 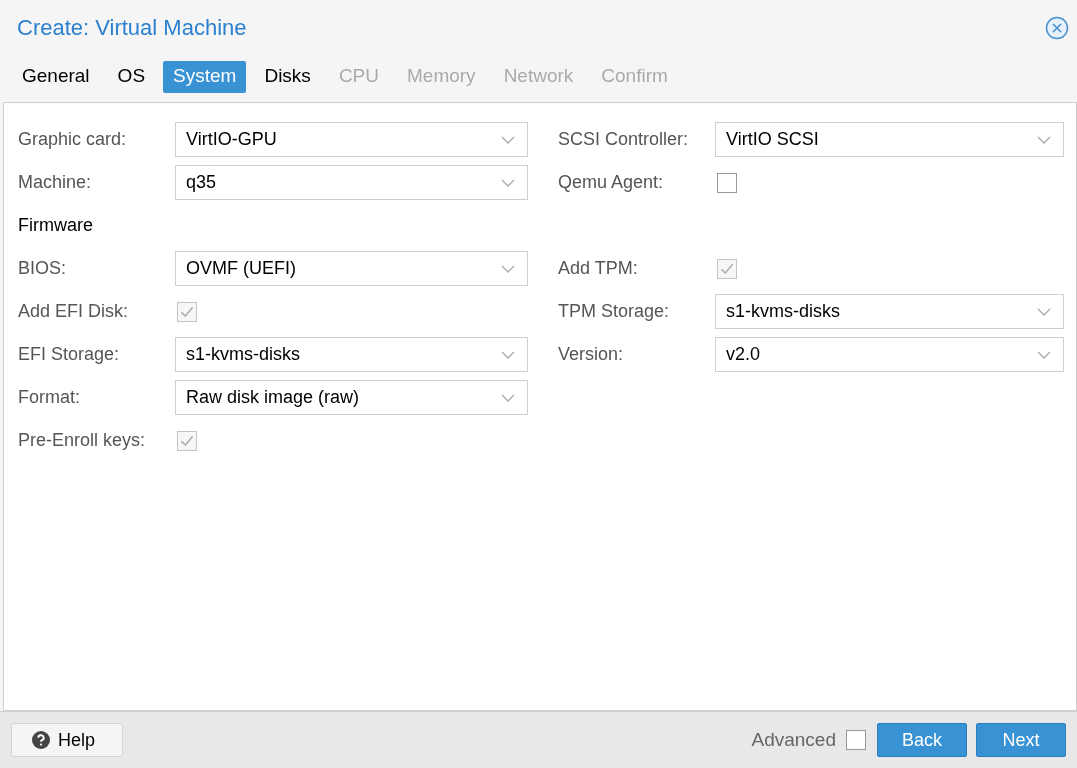 I want to click on advanced-label: Advanced, so click(x=793, y=739).